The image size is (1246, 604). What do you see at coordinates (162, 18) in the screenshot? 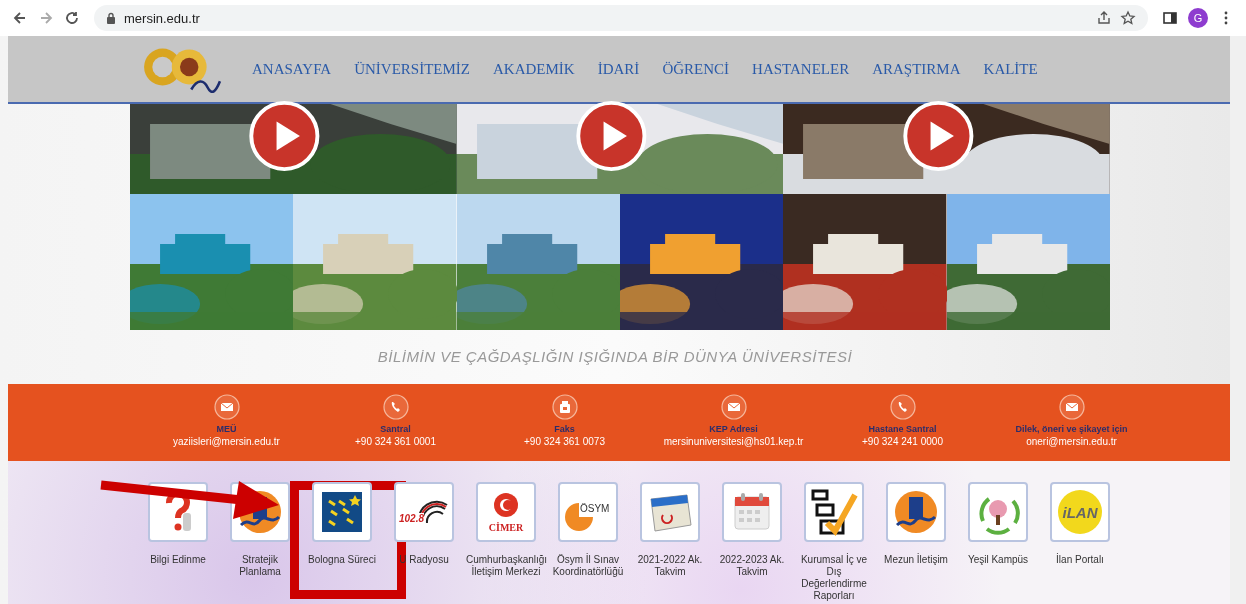
I see `url-text: mersin.edu.tr` at bounding box center [162, 18].